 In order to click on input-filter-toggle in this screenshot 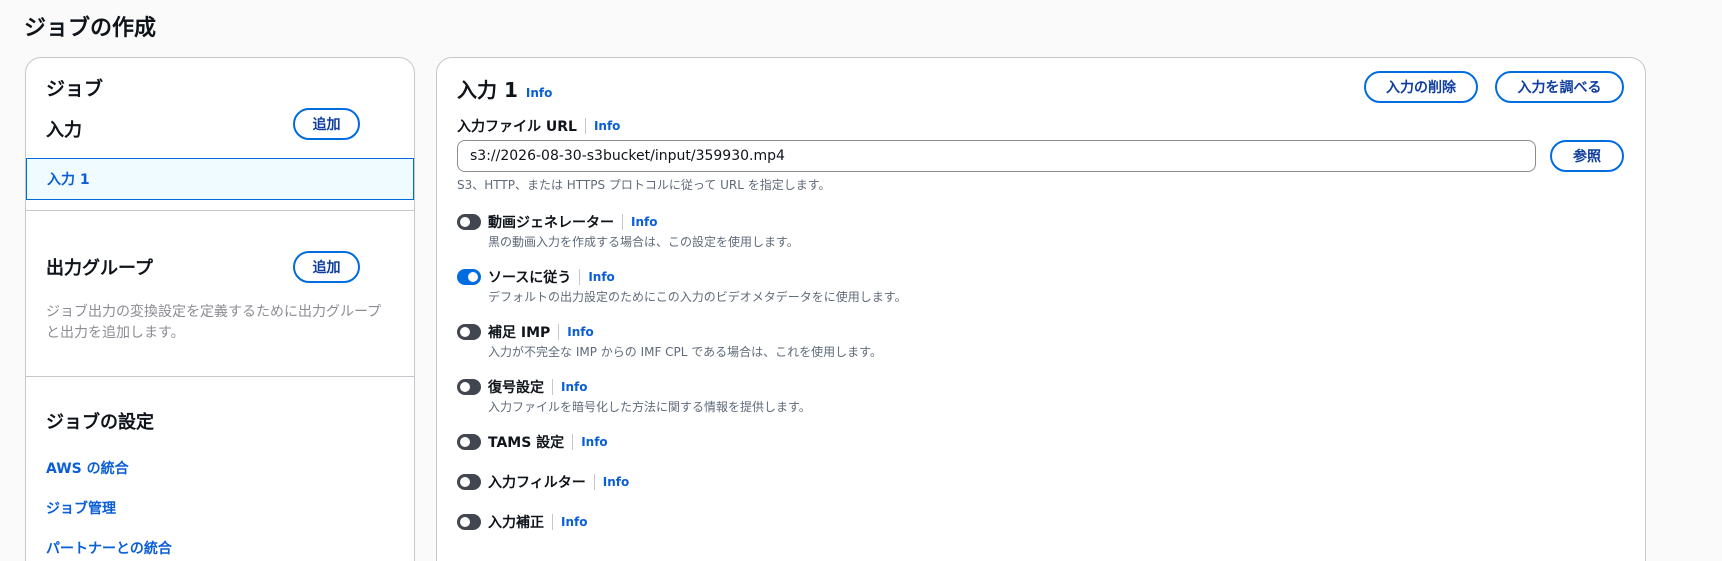, I will do `click(469, 482)`.